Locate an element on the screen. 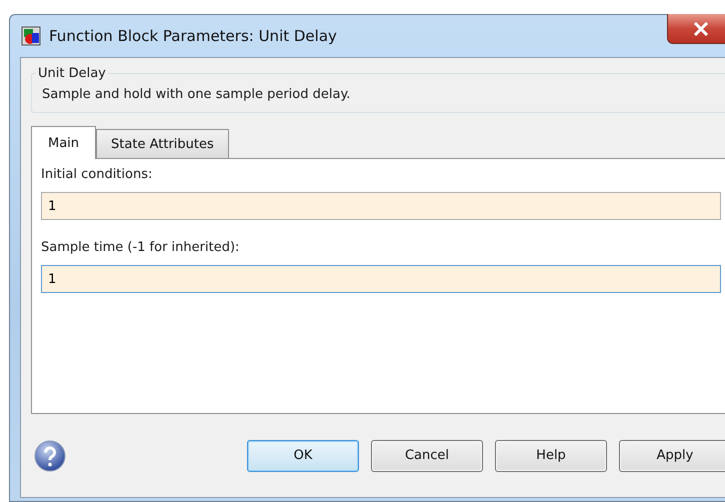 The width and height of the screenshot is (725, 502). block-description: Sample and hold with one sample period delay. is located at coordinates (196, 94).